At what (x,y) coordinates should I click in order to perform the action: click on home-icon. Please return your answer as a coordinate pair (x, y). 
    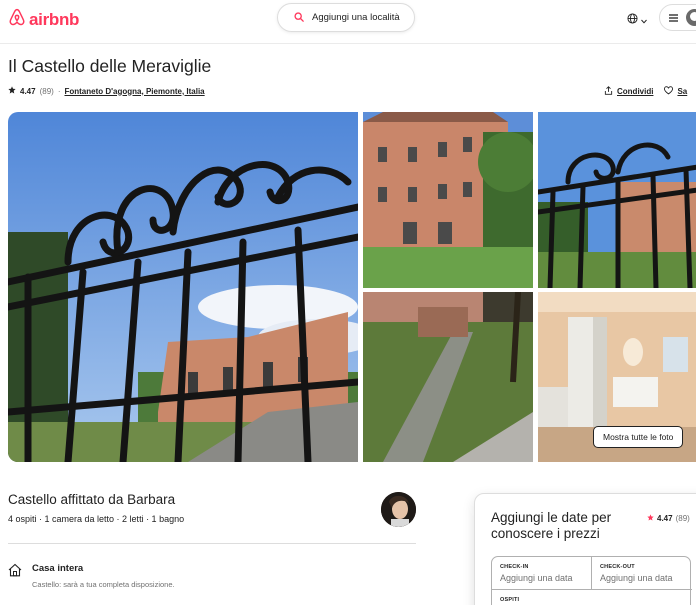
    Looking at the image, I should click on (15, 576).